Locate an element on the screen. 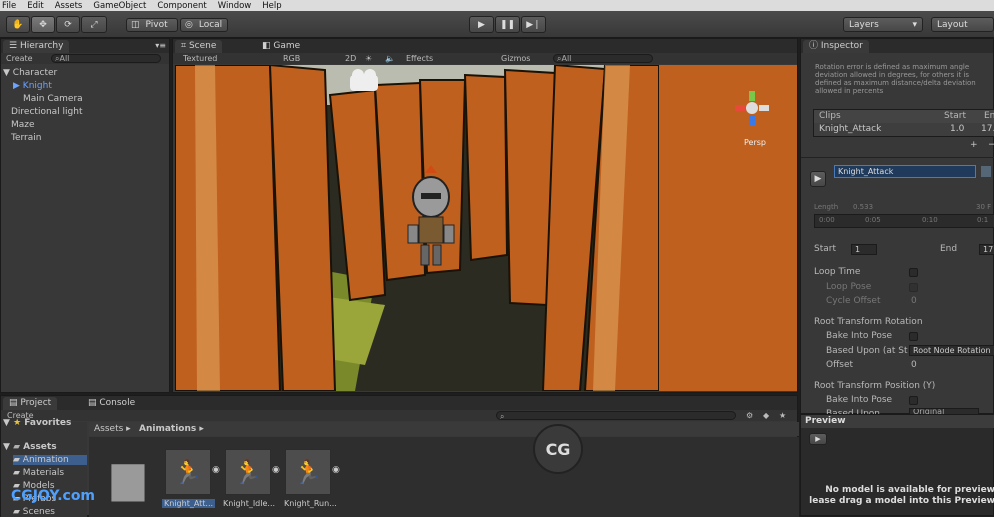  scale-icon: ⤢ is located at coordinates (94, 24).